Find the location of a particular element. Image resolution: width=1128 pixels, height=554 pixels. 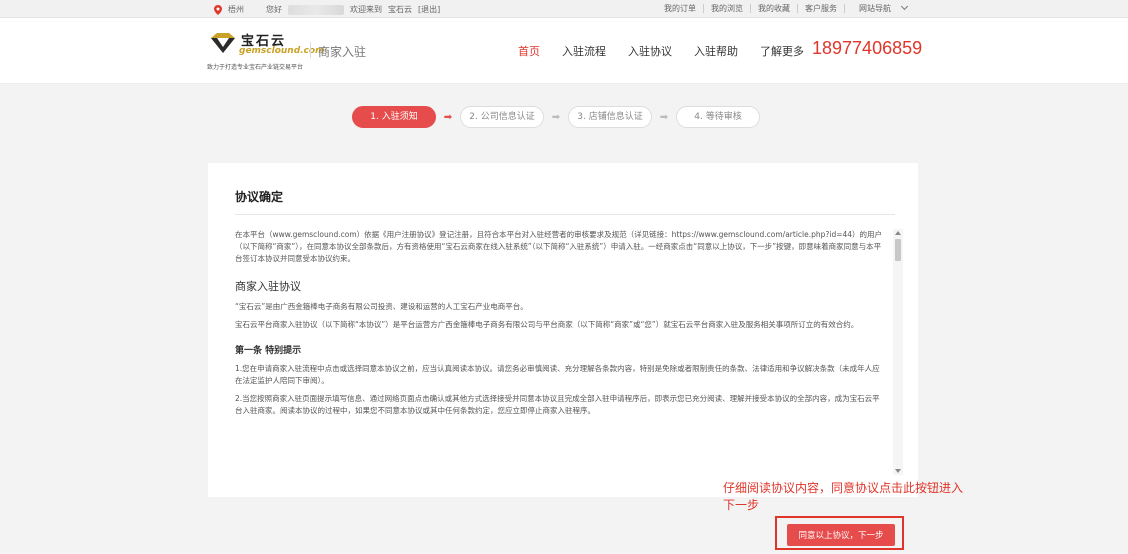

step-3: 3. 店铺信息认证 is located at coordinates (610, 117).